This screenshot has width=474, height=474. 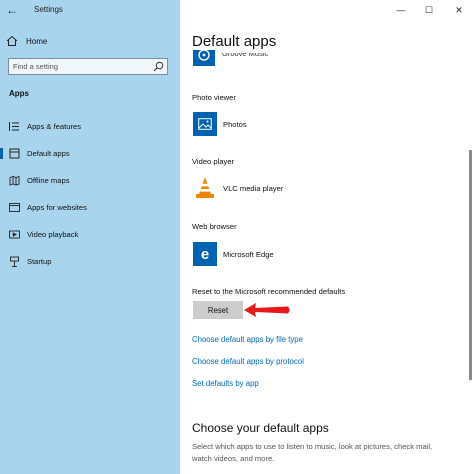 I want to click on sidebar-item-label: Apps & features, so click(x=54, y=126).